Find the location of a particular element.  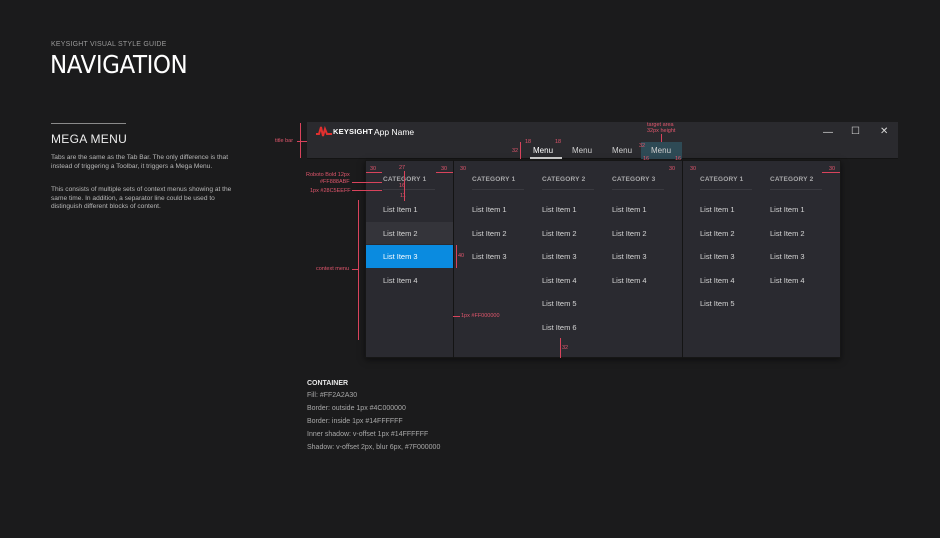

container-spec-line: Border: outside 1px #4C000000 is located at coordinates (356, 408).